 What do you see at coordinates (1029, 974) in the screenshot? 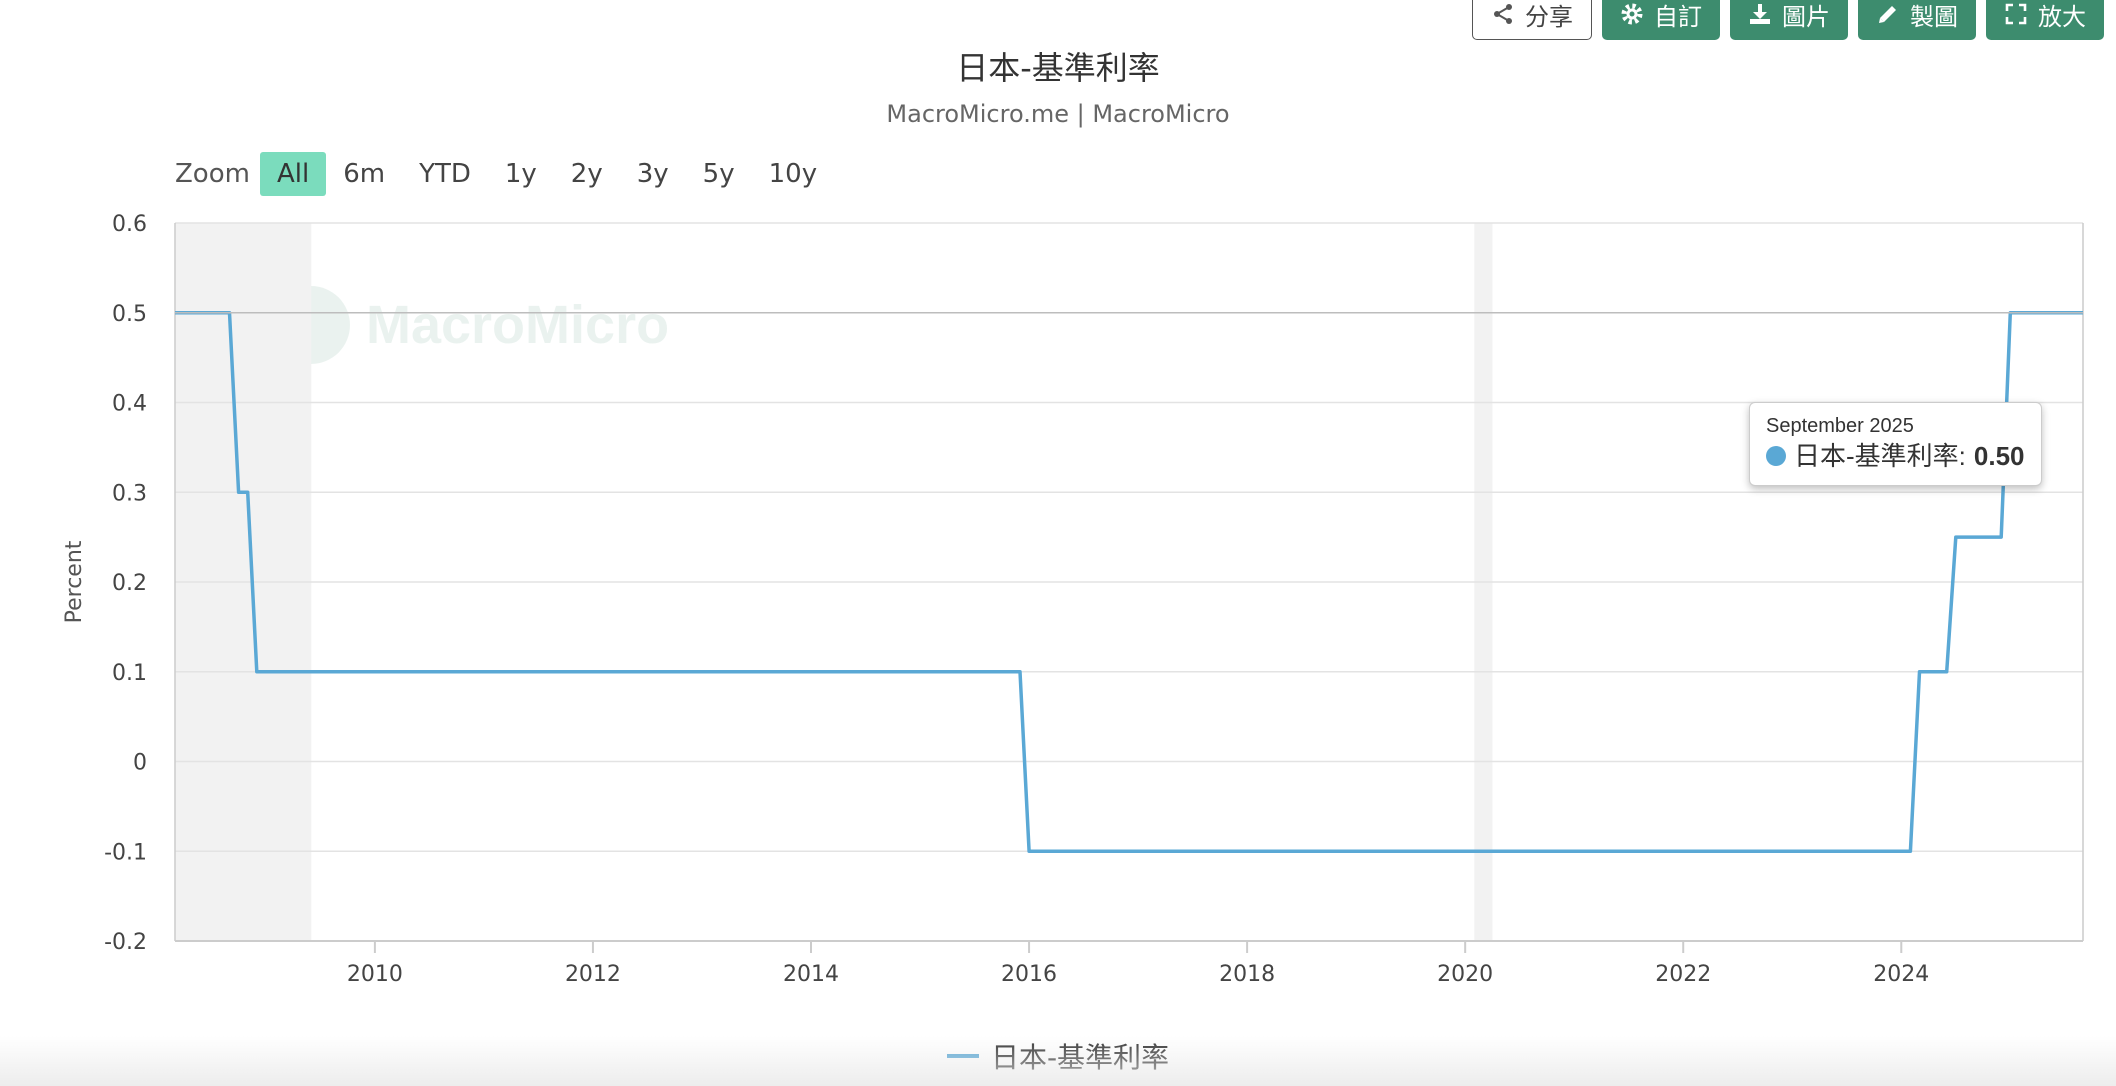
I see `x-tick-label-3: 2016` at bounding box center [1029, 974].